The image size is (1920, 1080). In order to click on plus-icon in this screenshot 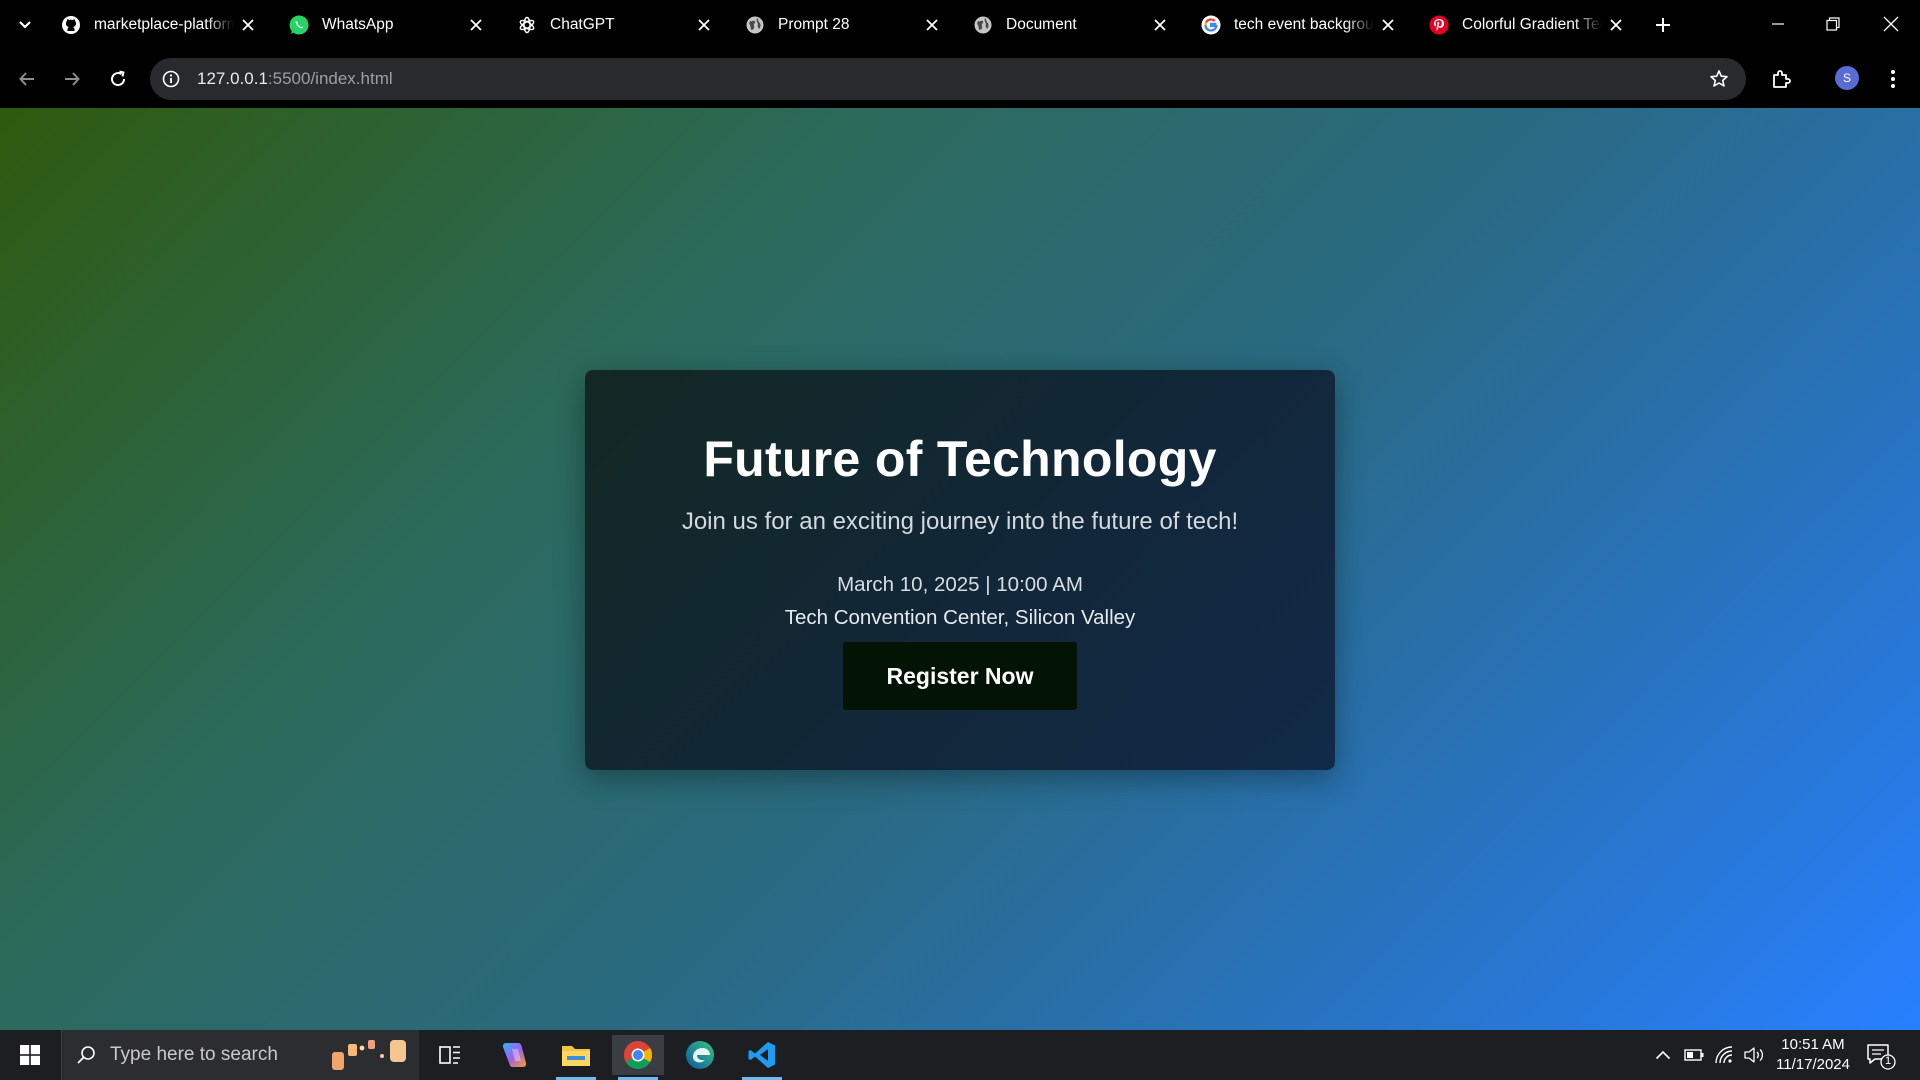, I will do `click(1663, 25)`.